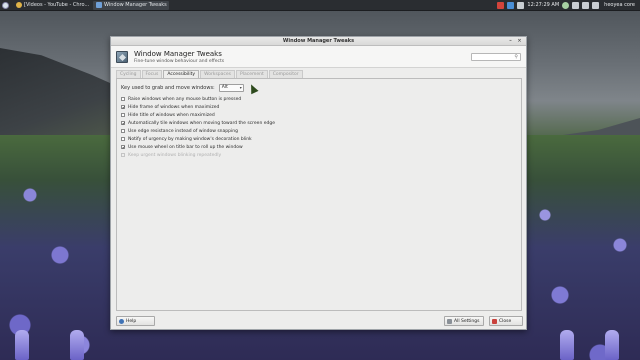  What do you see at coordinates (449, 321) in the screenshot?
I see `settings-icon` at bounding box center [449, 321].